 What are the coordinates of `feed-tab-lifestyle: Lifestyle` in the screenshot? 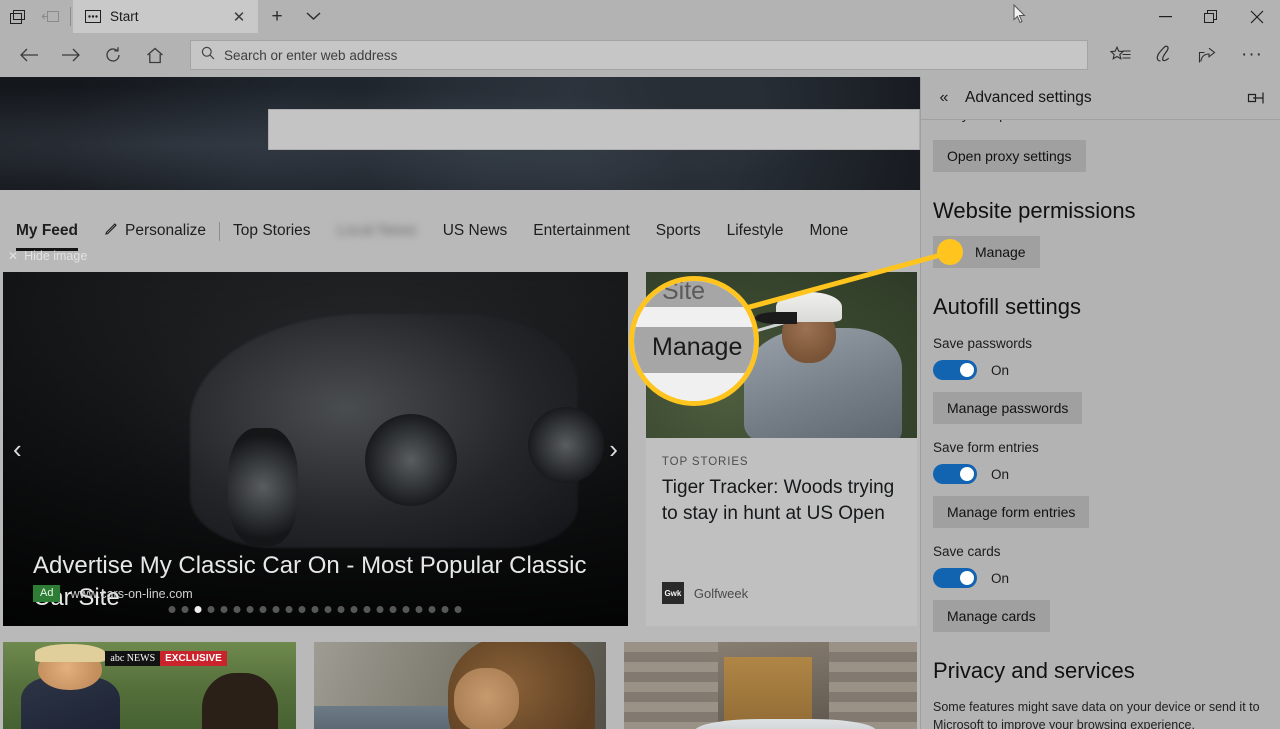 It's located at (755, 231).